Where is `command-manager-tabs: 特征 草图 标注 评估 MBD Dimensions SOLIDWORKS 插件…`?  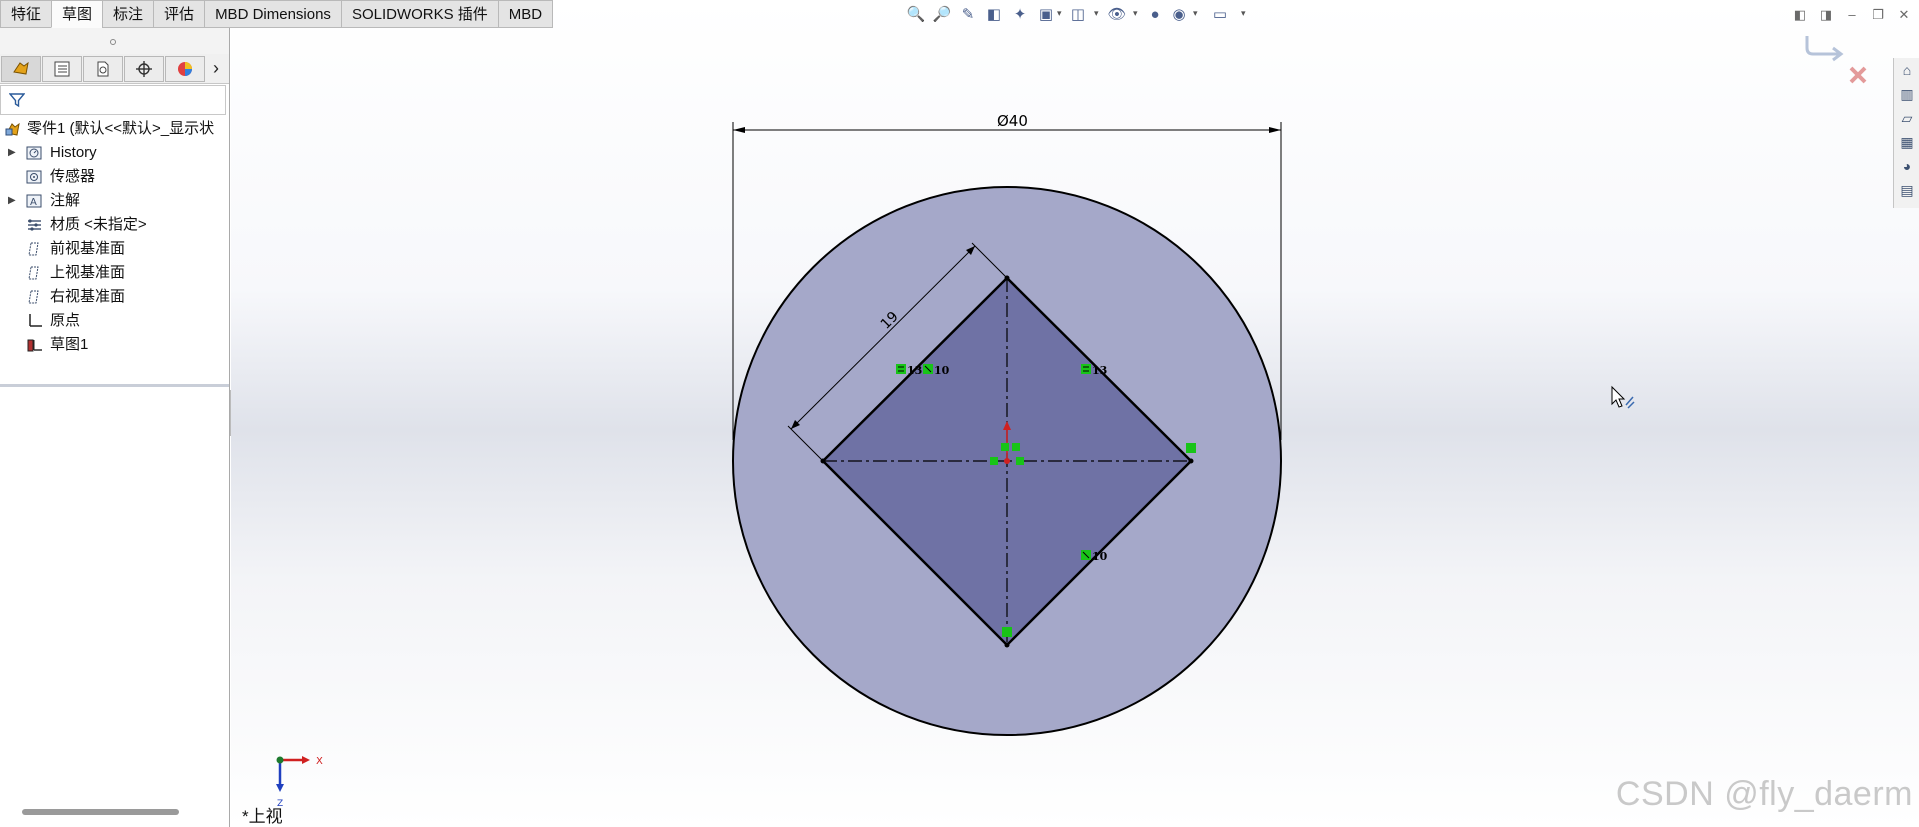
command-manager-tabs: 特征 草图 标注 评估 MBD Dimensions SOLIDWORKS 插件… is located at coordinates (277, 14).